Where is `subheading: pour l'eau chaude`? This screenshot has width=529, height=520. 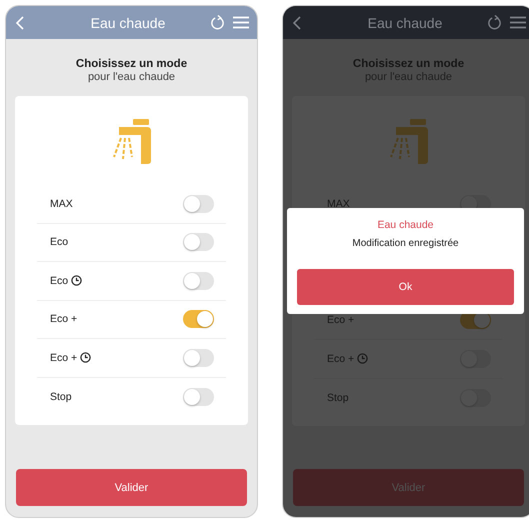 subheading: pour l'eau chaude is located at coordinates (131, 77).